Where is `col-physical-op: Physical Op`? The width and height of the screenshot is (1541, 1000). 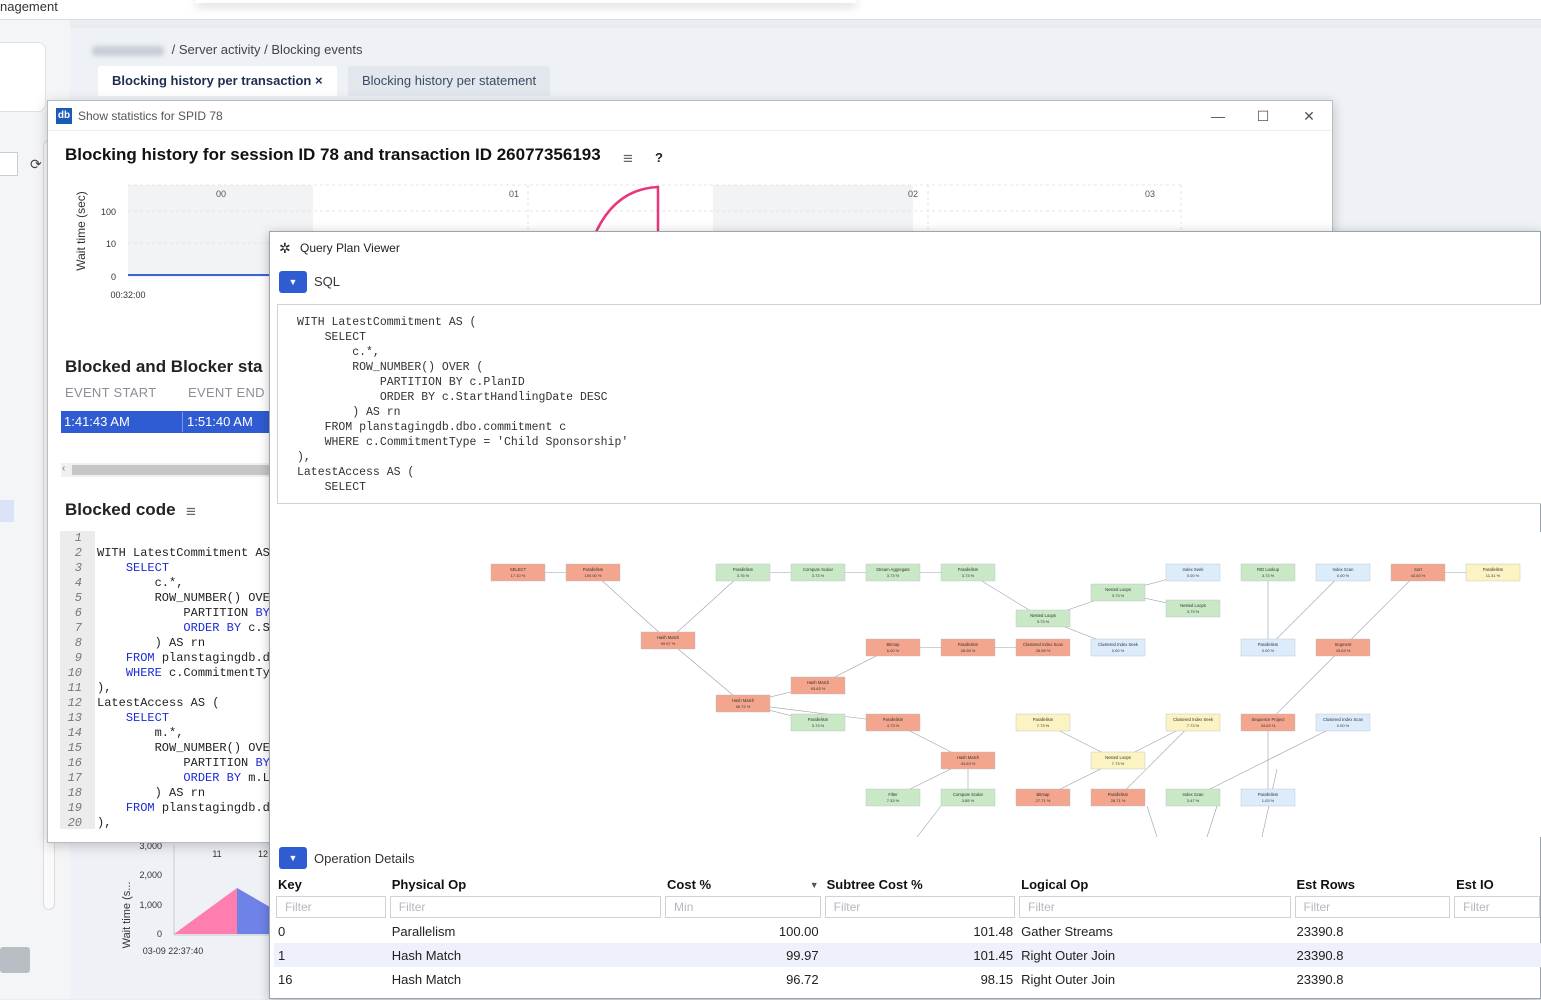 col-physical-op: Physical Op is located at coordinates (525, 884).